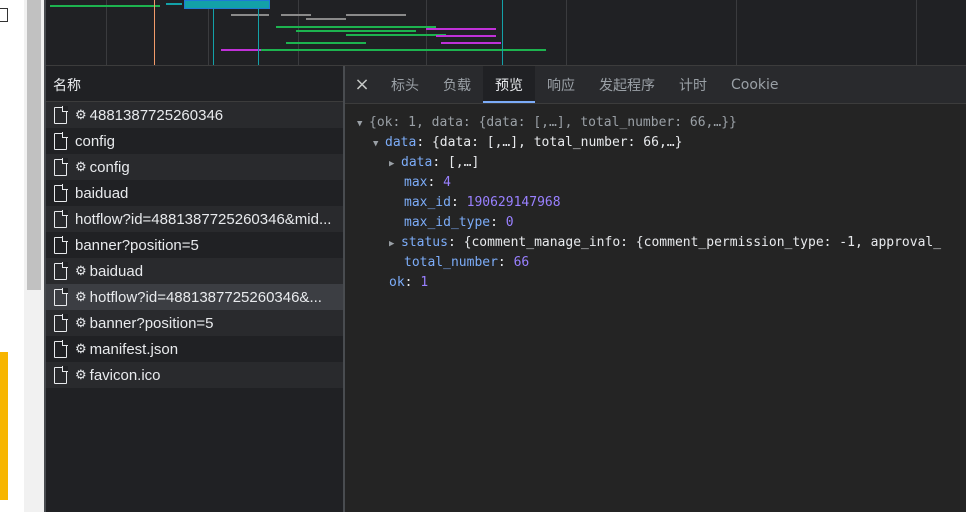  What do you see at coordinates (134, 349) in the screenshot?
I see `request-name: manifest.json` at bounding box center [134, 349].